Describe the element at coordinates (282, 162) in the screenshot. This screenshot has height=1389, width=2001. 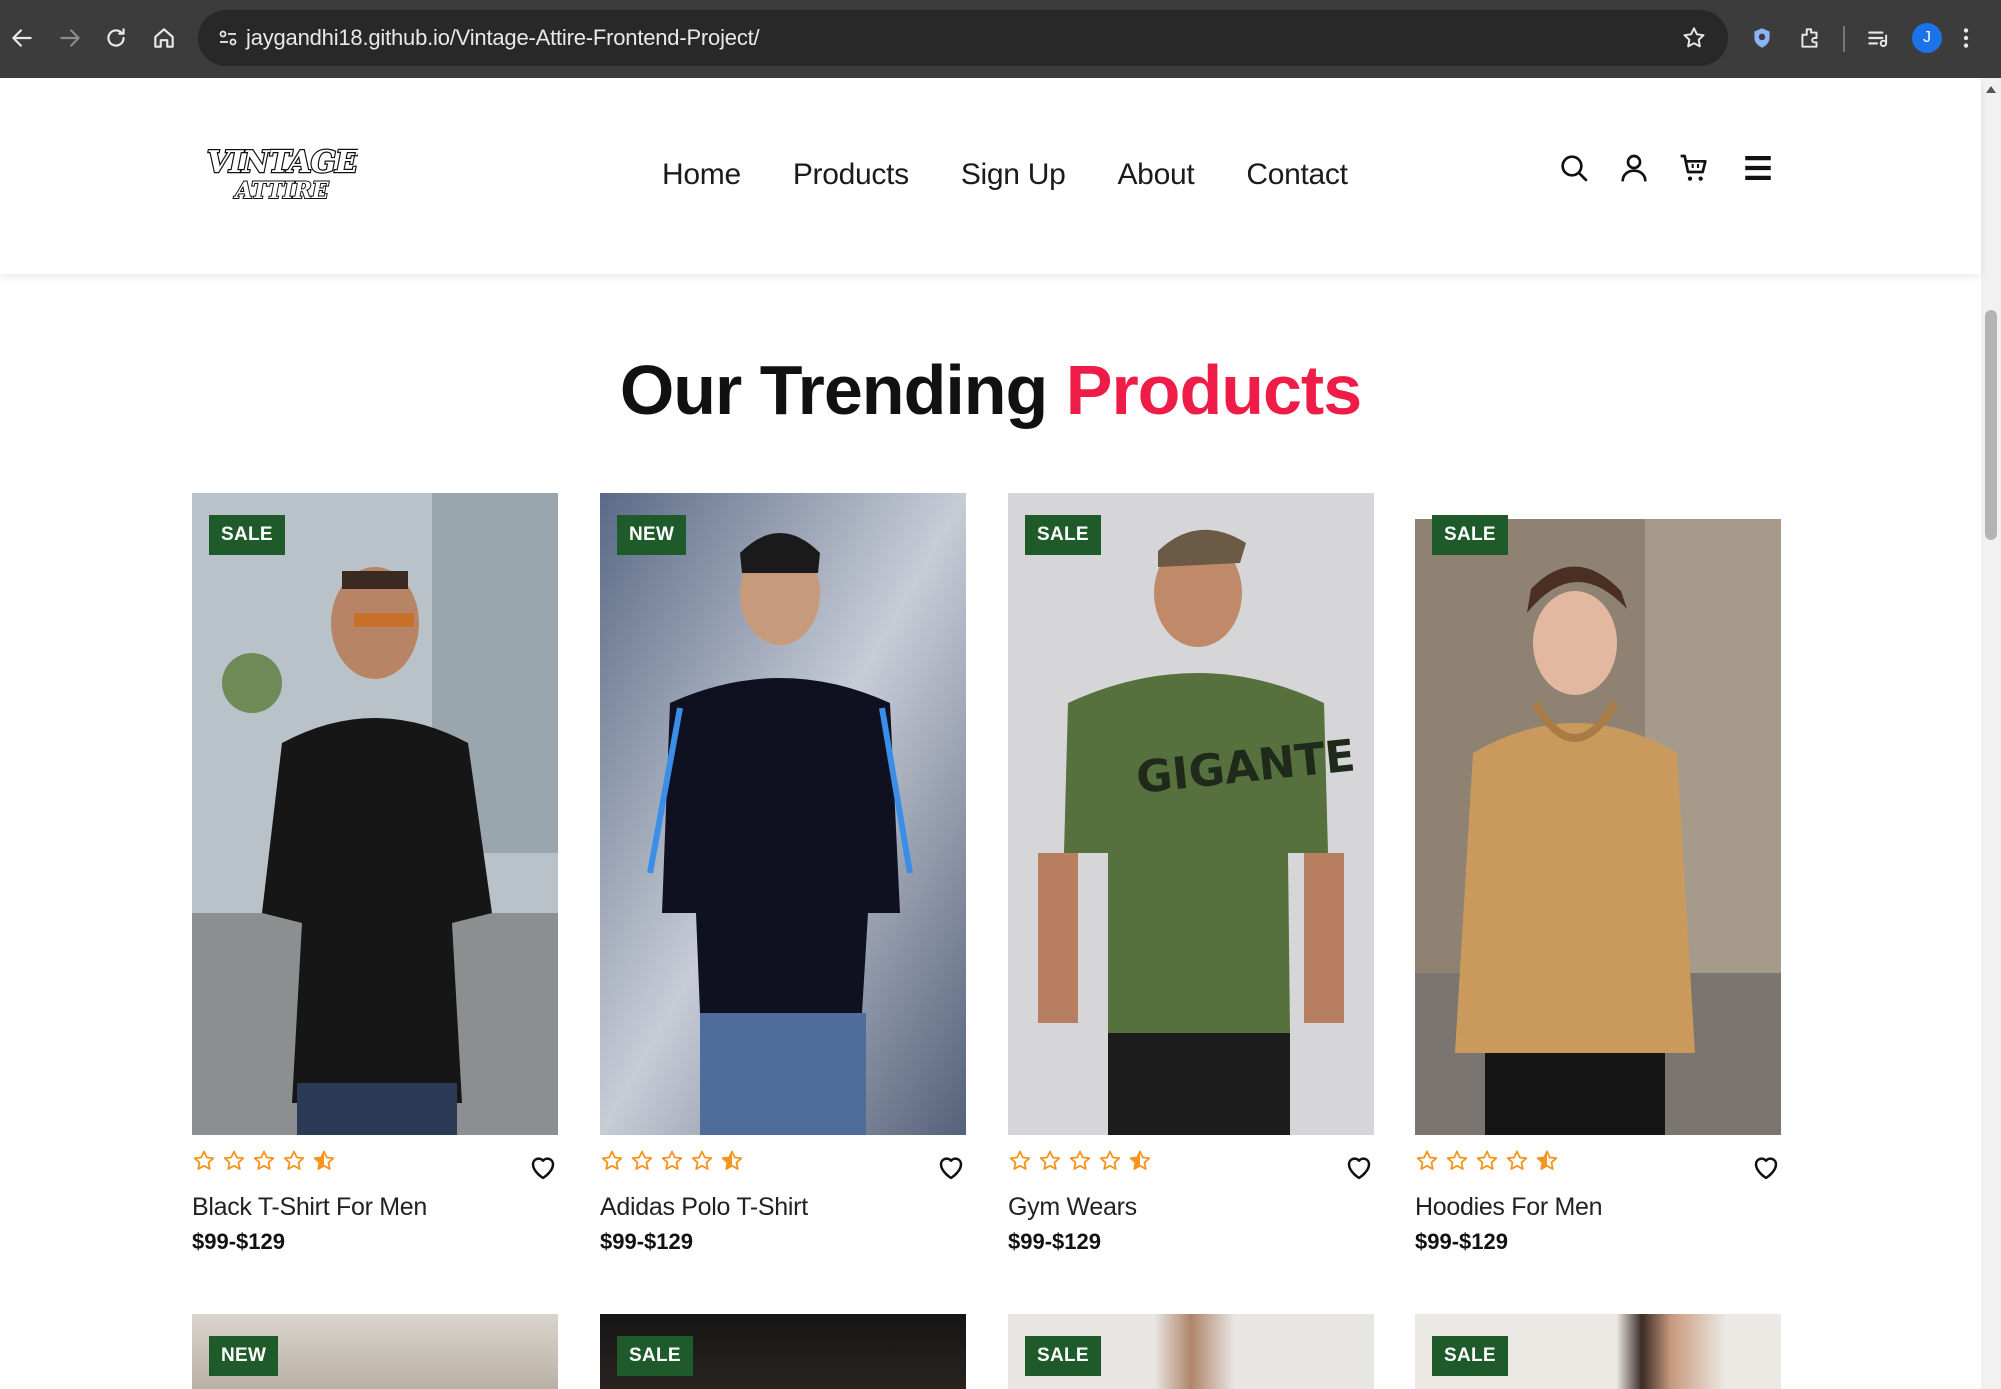
I see `svg-text: VINTAGE` at that location.